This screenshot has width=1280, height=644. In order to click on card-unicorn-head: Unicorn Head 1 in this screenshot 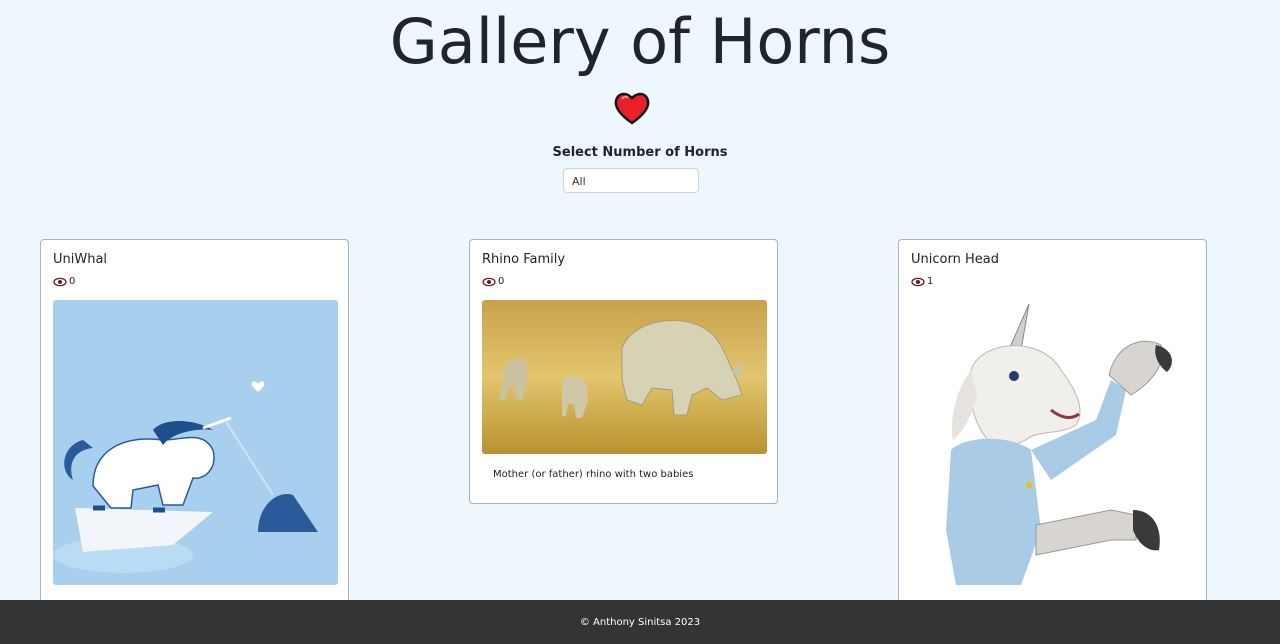, I will do `click(1052, 424)`.